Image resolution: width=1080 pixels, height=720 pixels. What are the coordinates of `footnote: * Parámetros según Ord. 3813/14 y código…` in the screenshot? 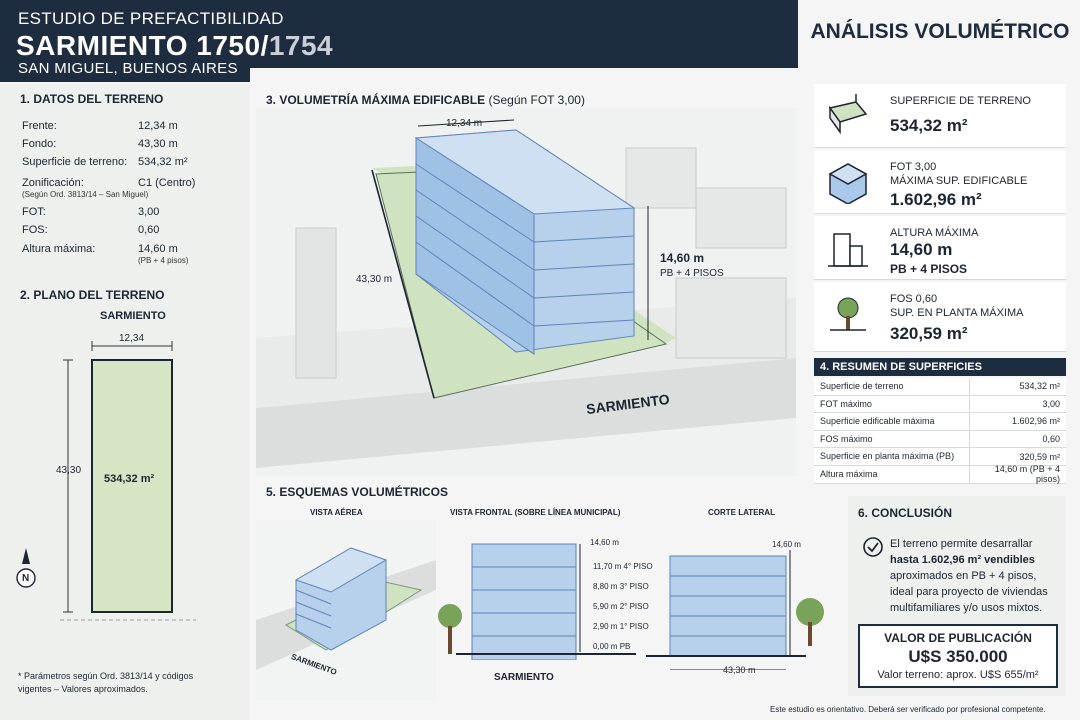 It's located at (106, 682).